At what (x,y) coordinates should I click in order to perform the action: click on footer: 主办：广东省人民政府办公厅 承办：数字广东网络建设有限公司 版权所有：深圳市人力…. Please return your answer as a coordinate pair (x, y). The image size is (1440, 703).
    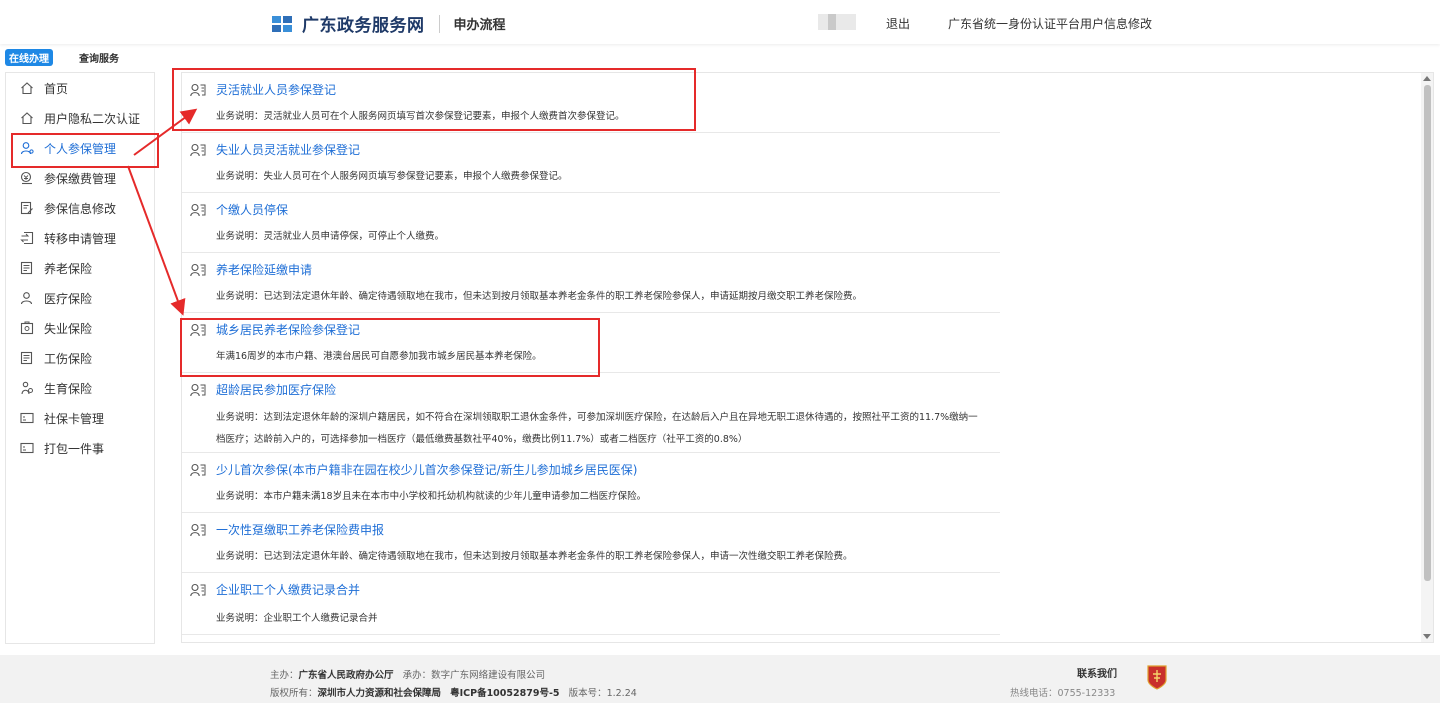
    Looking at the image, I should click on (720, 679).